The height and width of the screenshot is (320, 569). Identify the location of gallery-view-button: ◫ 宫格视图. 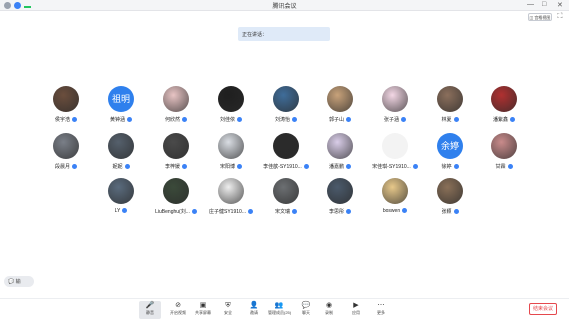
(540, 17).